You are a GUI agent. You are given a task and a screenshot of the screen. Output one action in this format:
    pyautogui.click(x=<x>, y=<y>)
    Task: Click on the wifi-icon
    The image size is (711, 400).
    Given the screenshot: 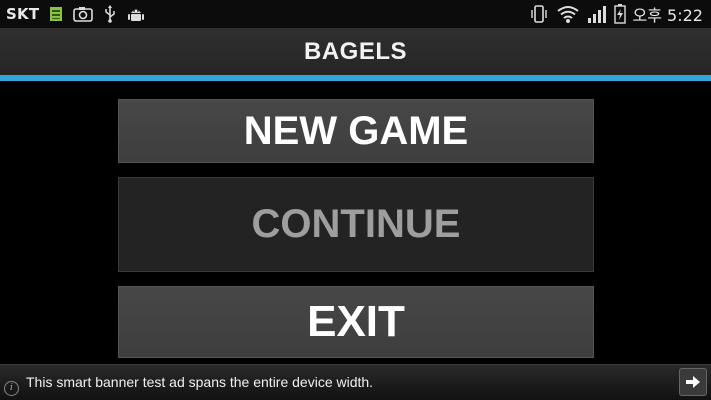 What is the action you would take?
    pyautogui.click(x=568, y=14)
    